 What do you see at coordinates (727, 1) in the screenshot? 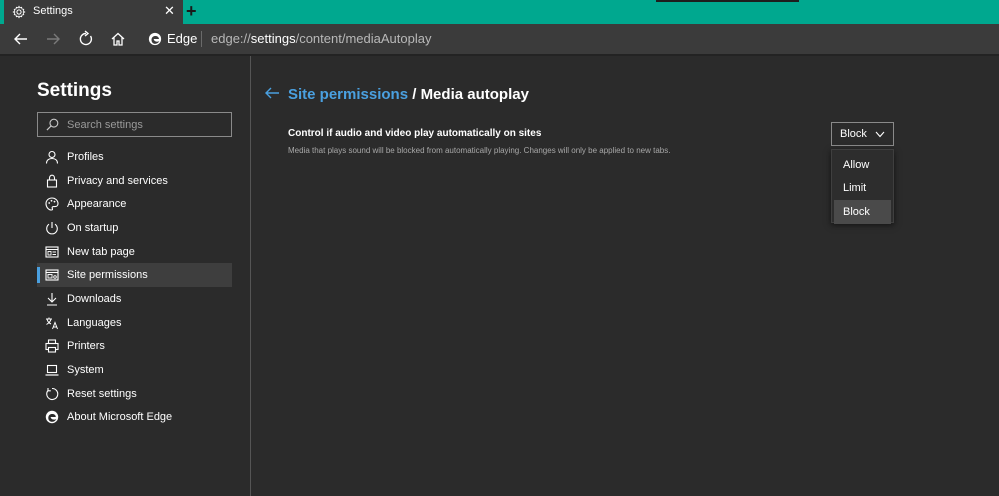
I see `tab-strip-divider` at bounding box center [727, 1].